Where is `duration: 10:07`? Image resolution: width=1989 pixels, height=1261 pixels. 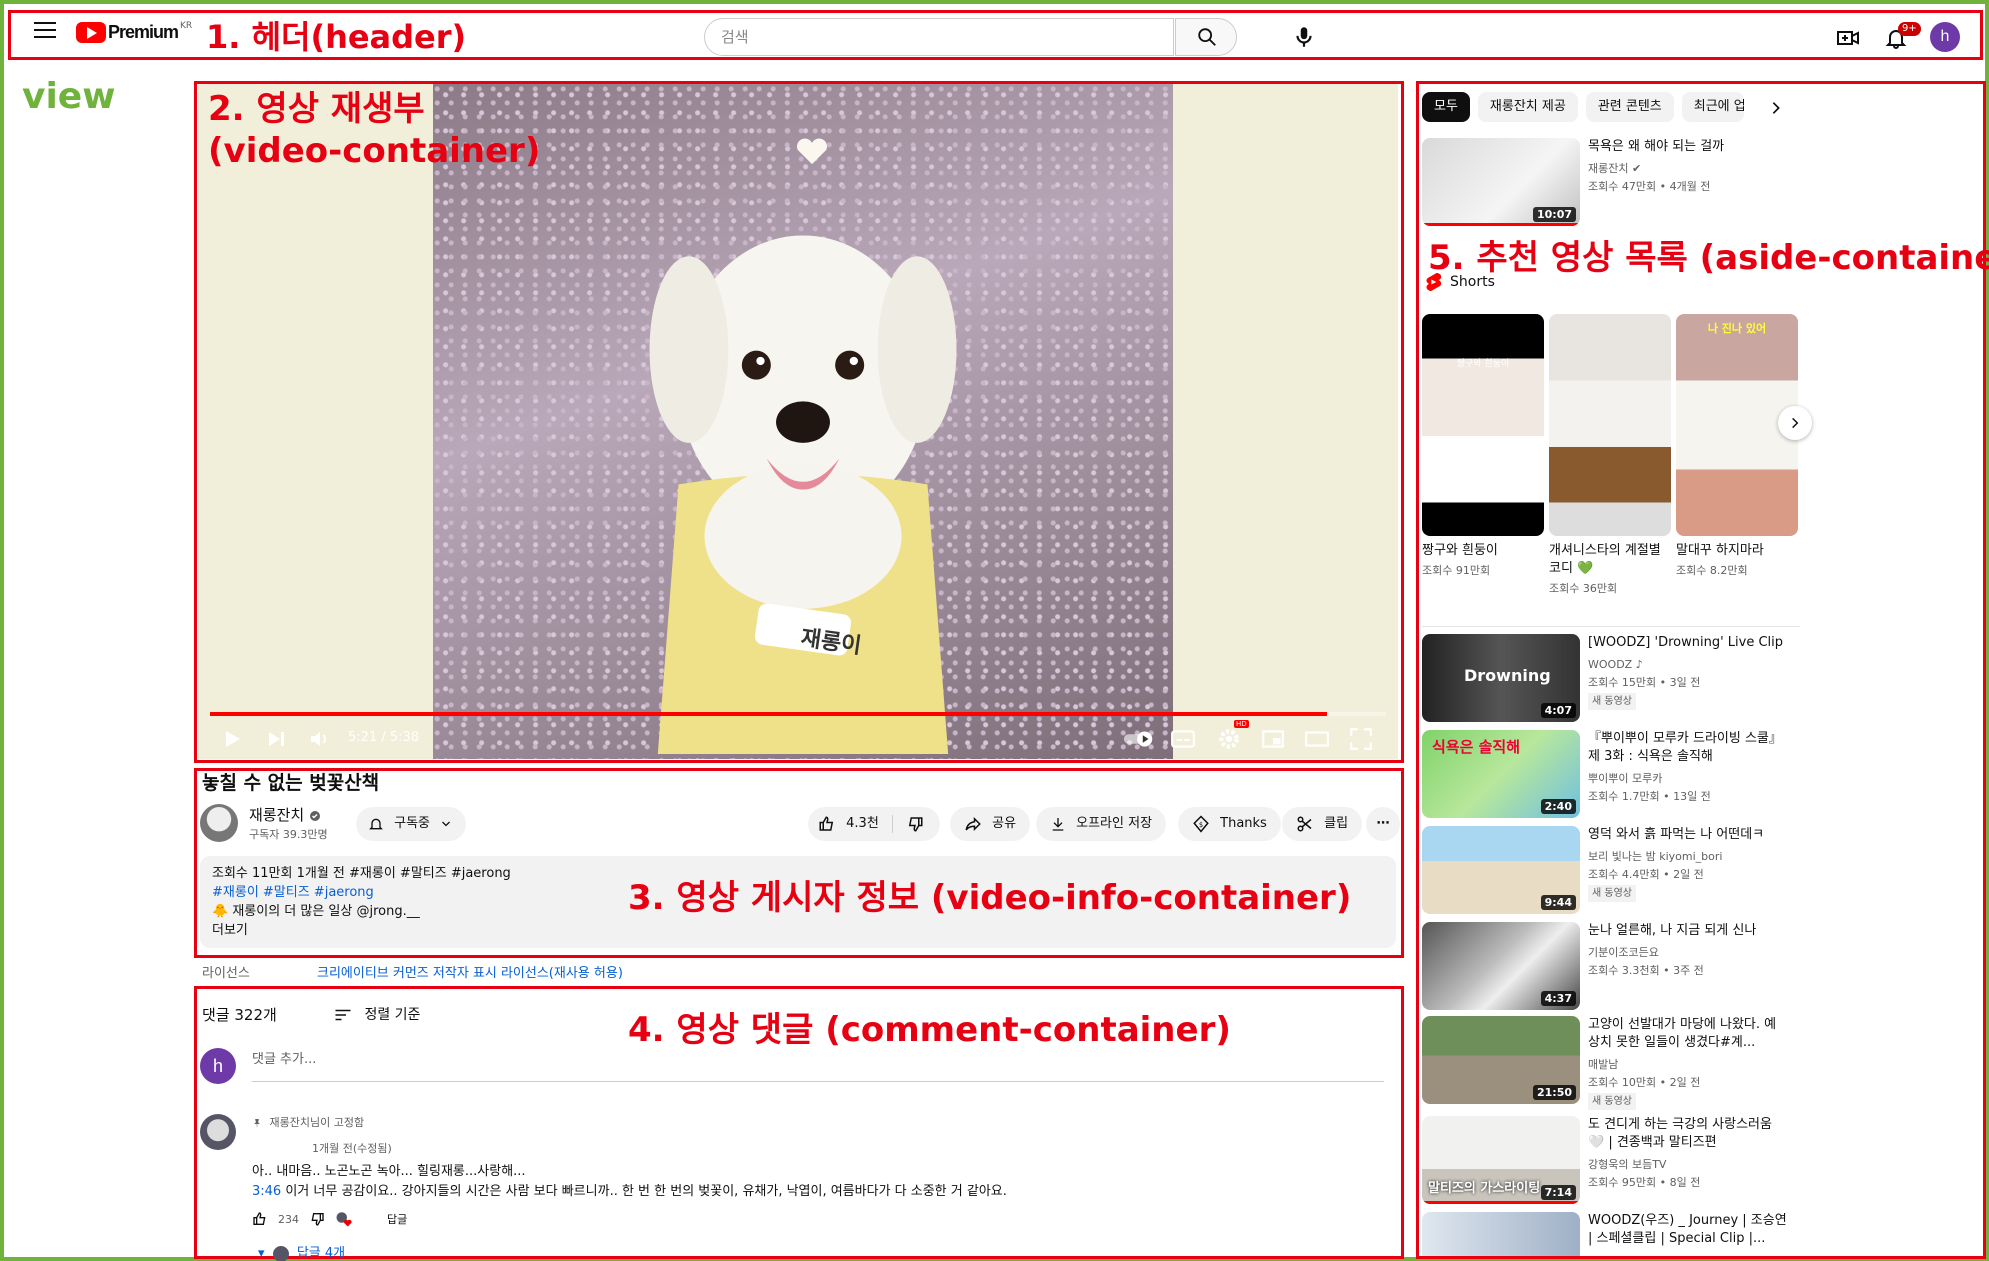
duration: 10:07 is located at coordinates (1554, 214).